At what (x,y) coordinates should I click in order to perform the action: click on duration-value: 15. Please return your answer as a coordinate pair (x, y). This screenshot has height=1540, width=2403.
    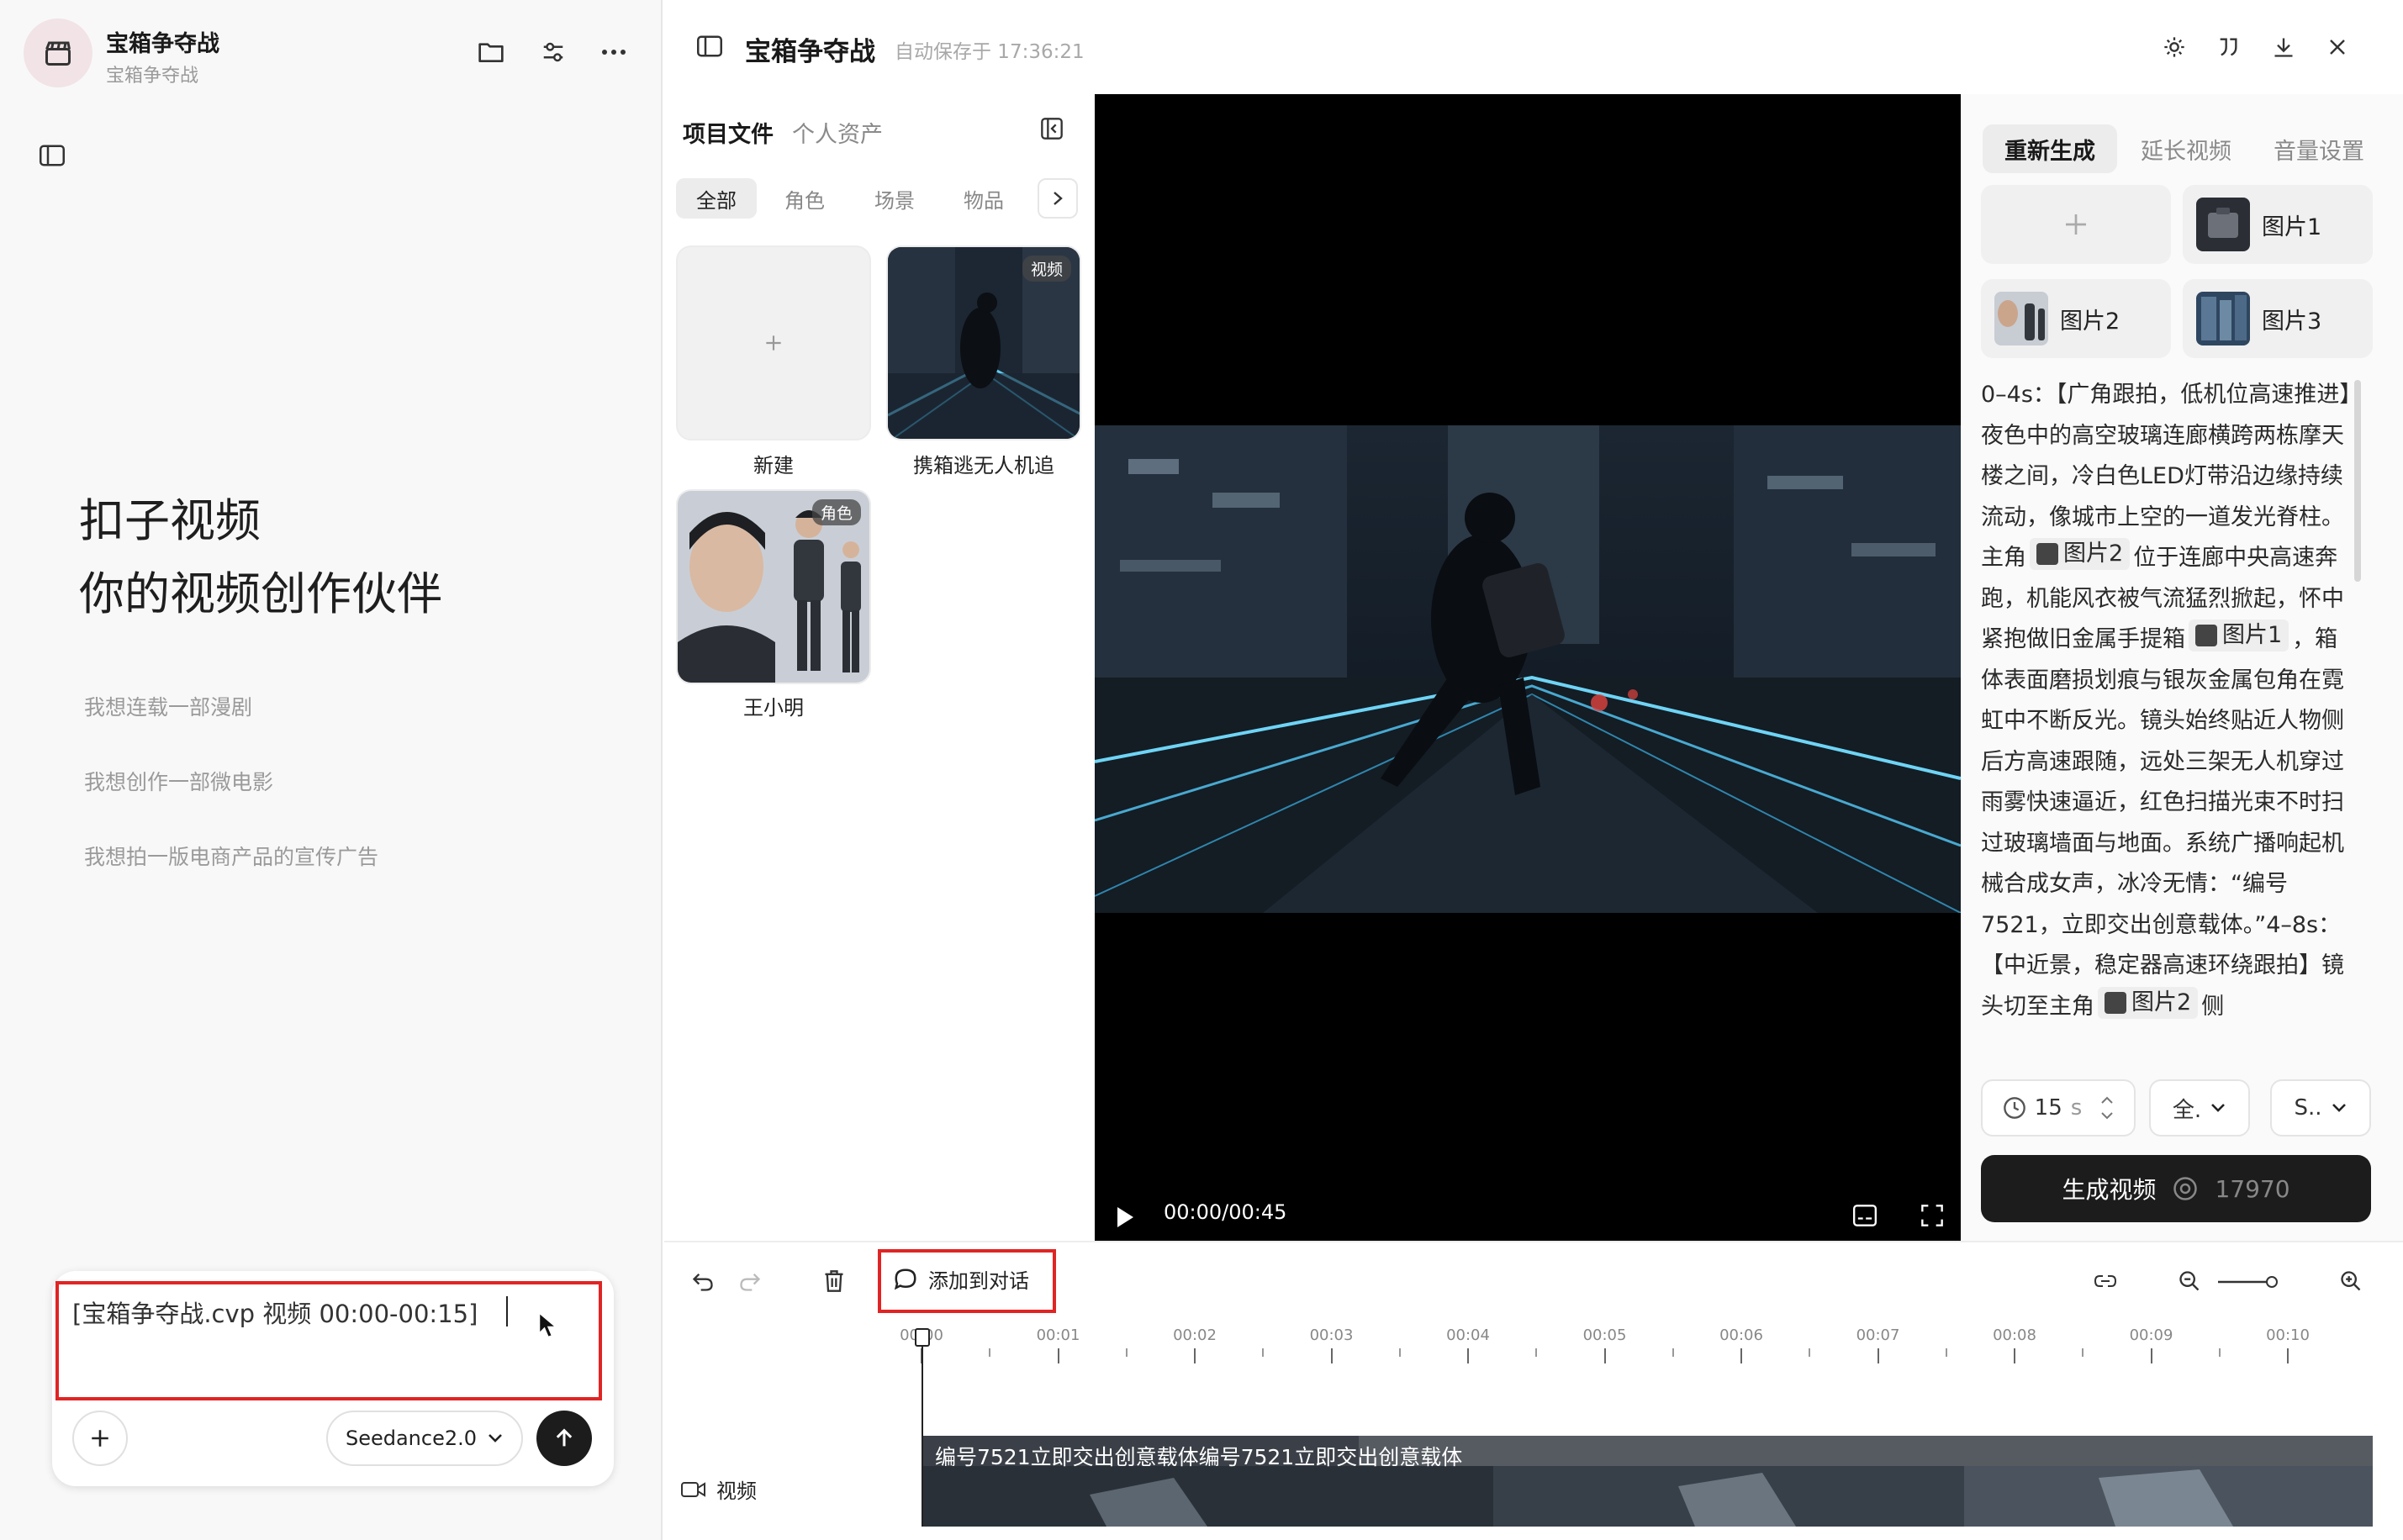
    Looking at the image, I should click on (2048, 1108).